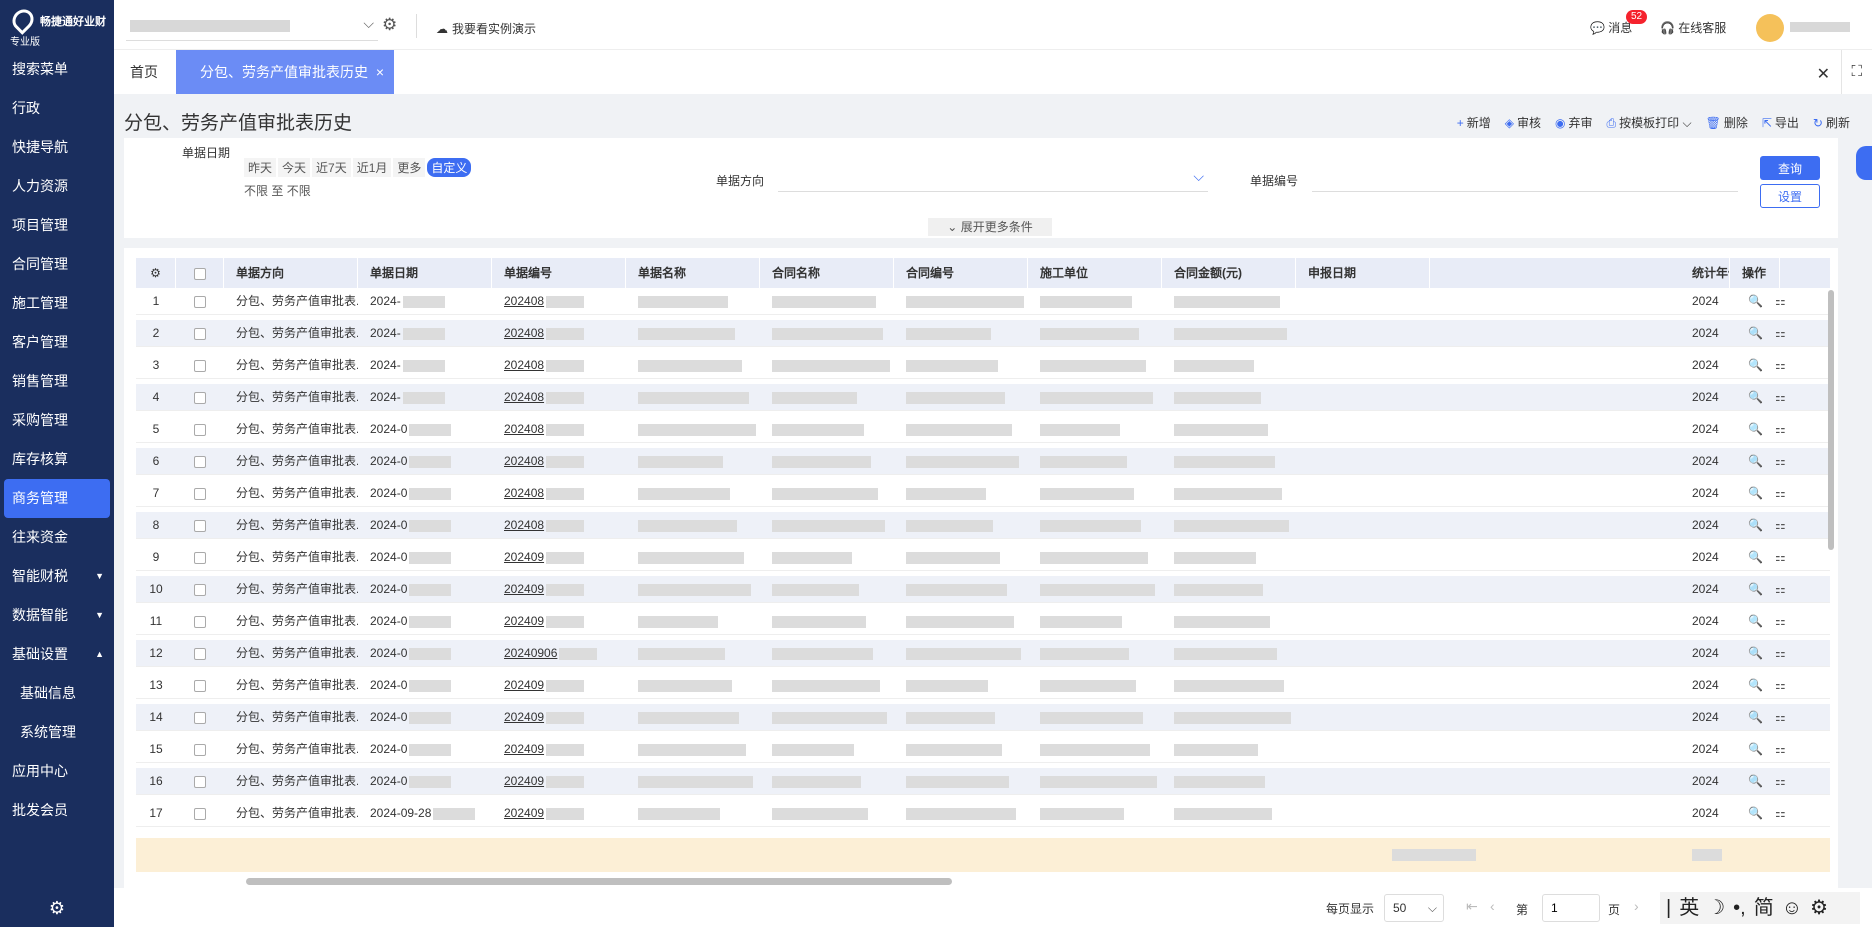 The image size is (1872, 927). What do you see at coordinates (1856, 71) in the screenshot?
I see `fullscreen-icon: ⛶` at bounding box center [1856, 71].